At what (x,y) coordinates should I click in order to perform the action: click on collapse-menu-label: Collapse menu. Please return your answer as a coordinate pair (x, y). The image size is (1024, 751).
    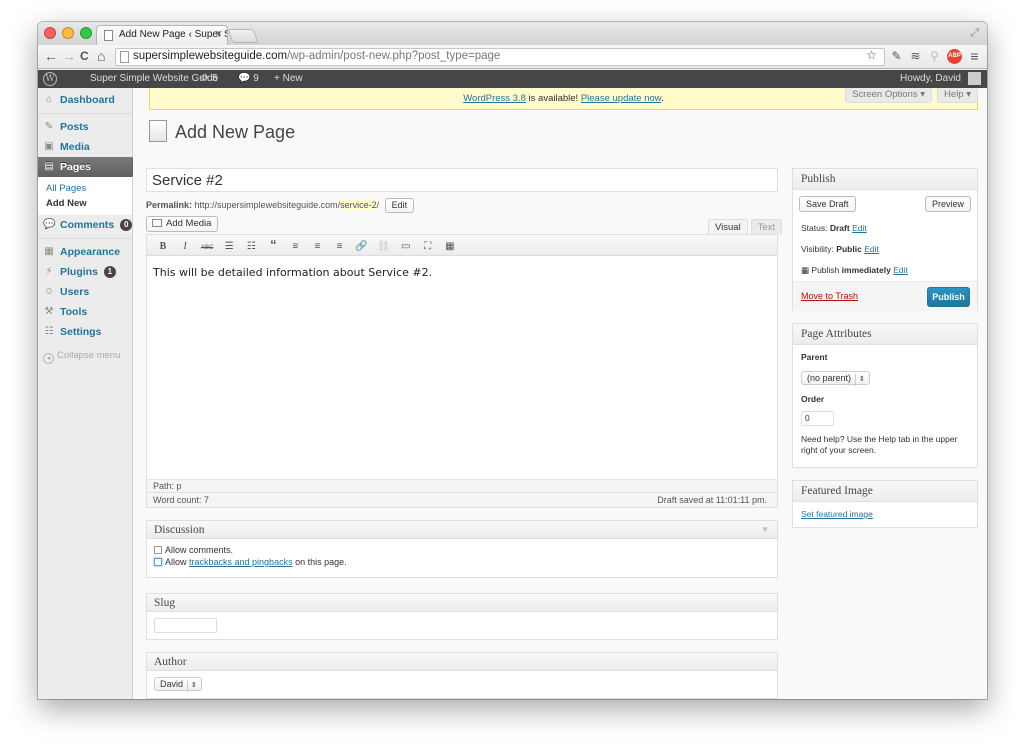
    Looking at the image, I should click on (89, 355).